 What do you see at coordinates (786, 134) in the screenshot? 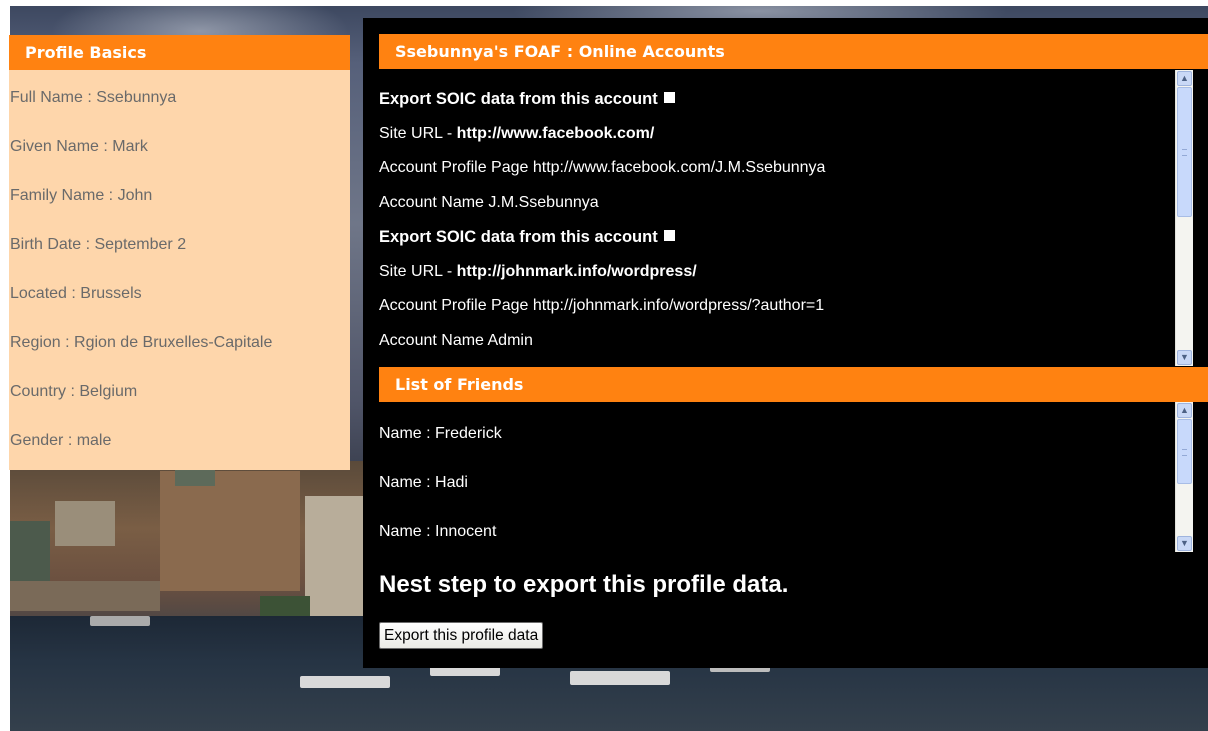
I see `site-url-row: Site URL - http://www.facebook.com/` at bounding box center [786, 134].